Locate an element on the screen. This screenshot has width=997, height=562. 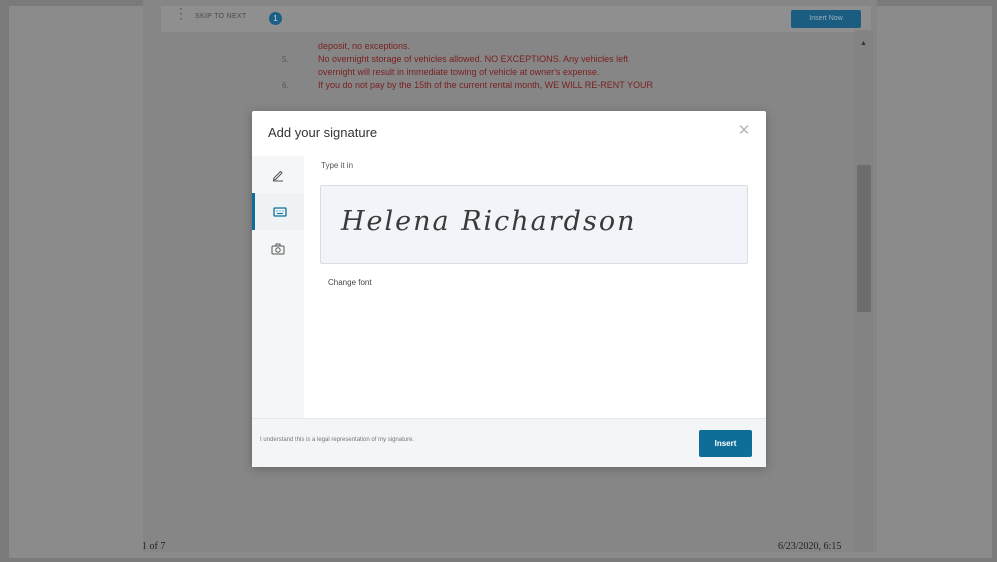
tab-upload is located at coordinates (278, 248).